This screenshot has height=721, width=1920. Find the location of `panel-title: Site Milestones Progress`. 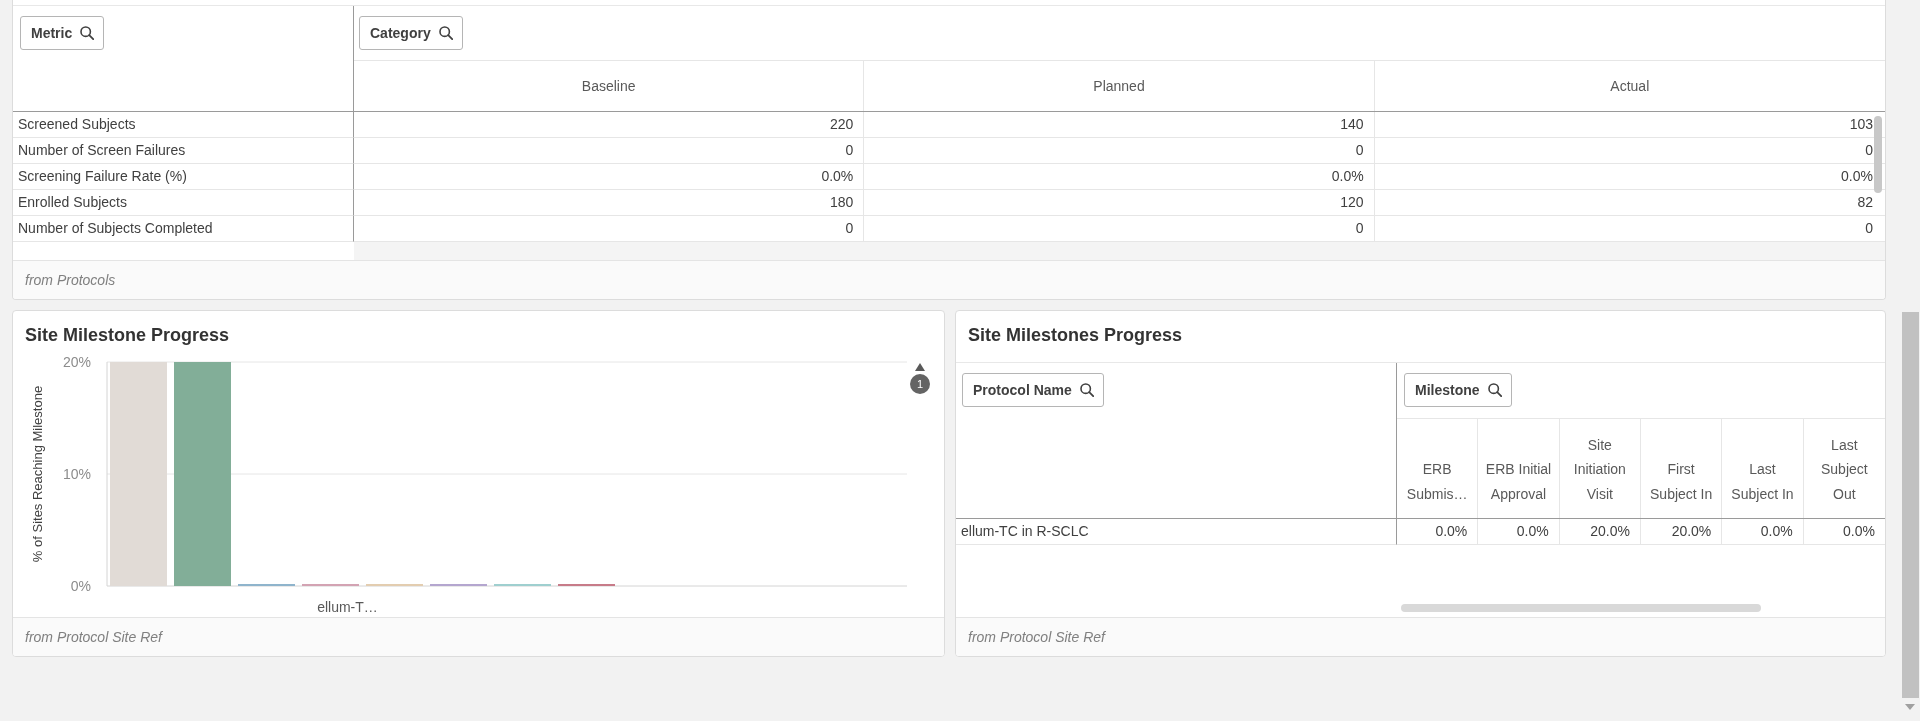

panel-title: Site Milestones Progress is located at coordinates (1076, 335).